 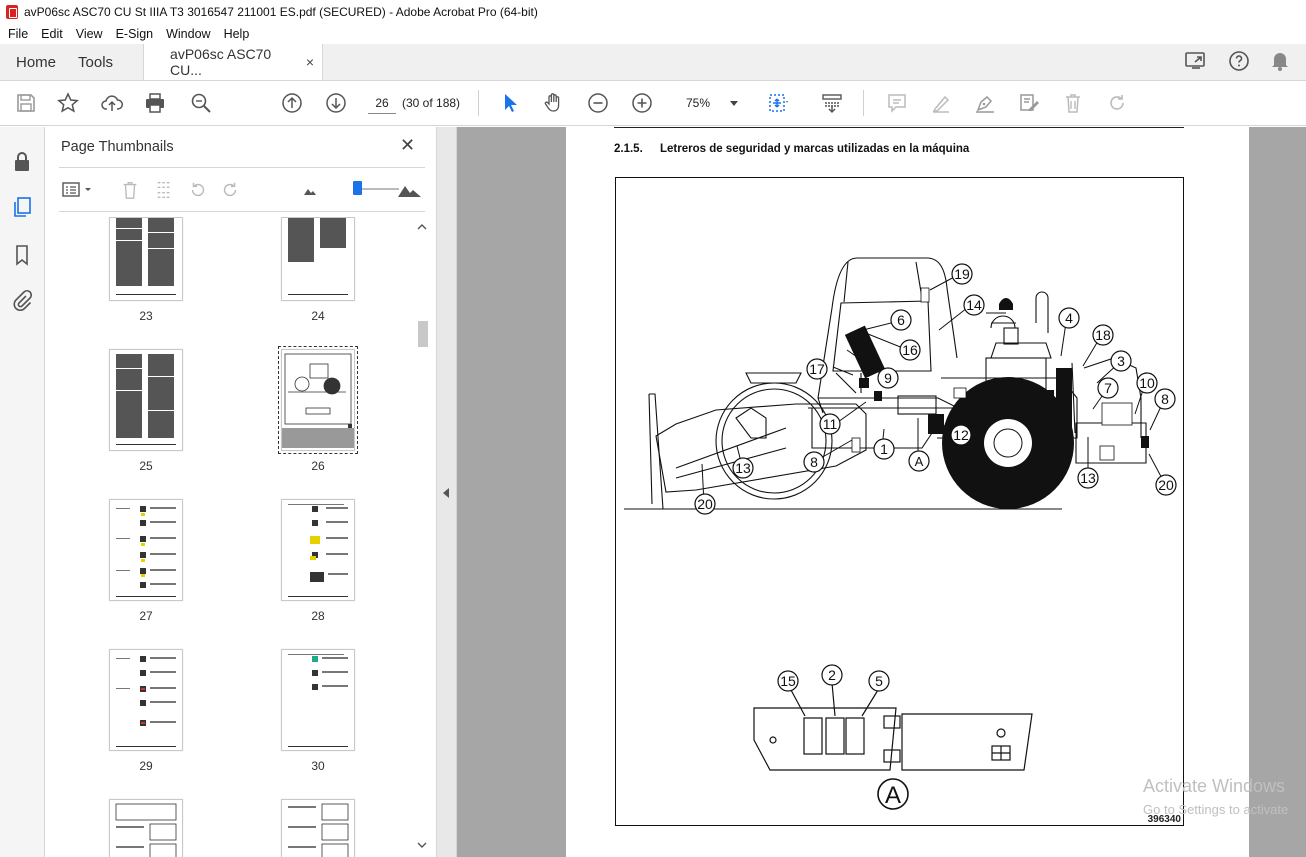 I want to click on tab-home: Home, so click(x=36, y=62).